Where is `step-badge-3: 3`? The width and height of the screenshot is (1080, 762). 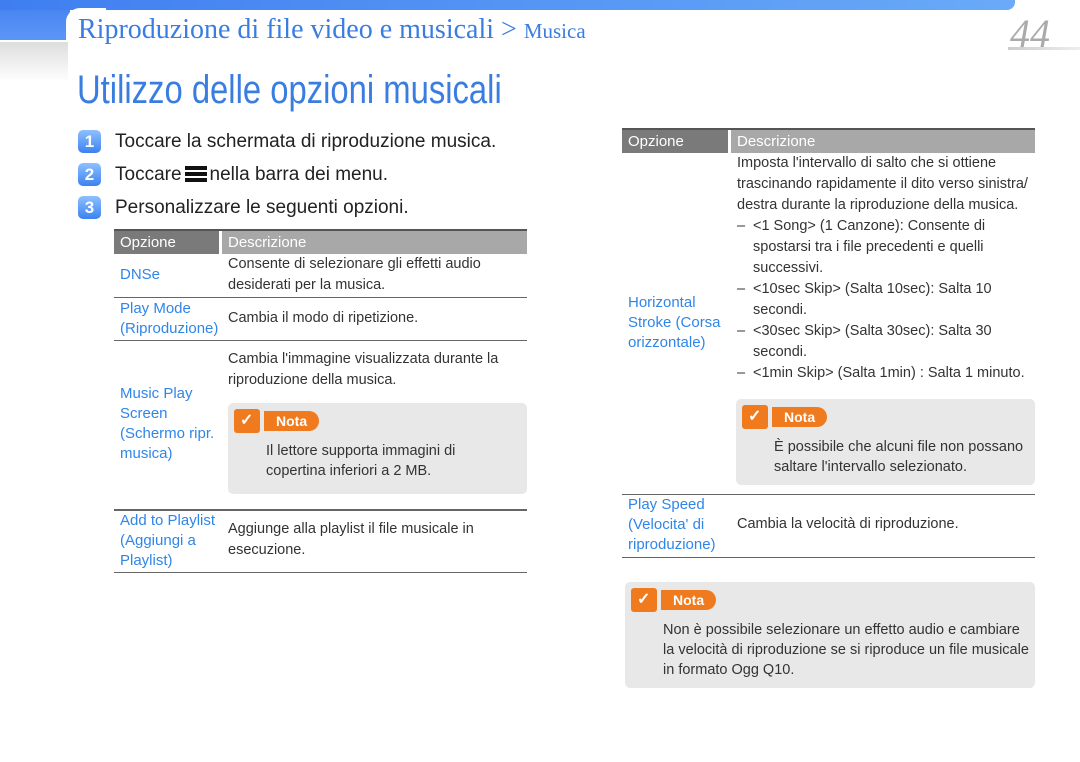
step-badge-3: 3 is located at coordinates (89, 207).